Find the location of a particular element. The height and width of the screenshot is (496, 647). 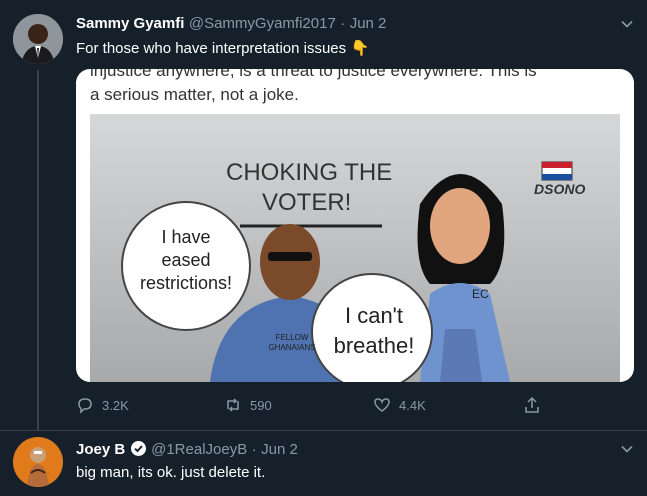

ec-label: EC is located at coordinates (480, 294).